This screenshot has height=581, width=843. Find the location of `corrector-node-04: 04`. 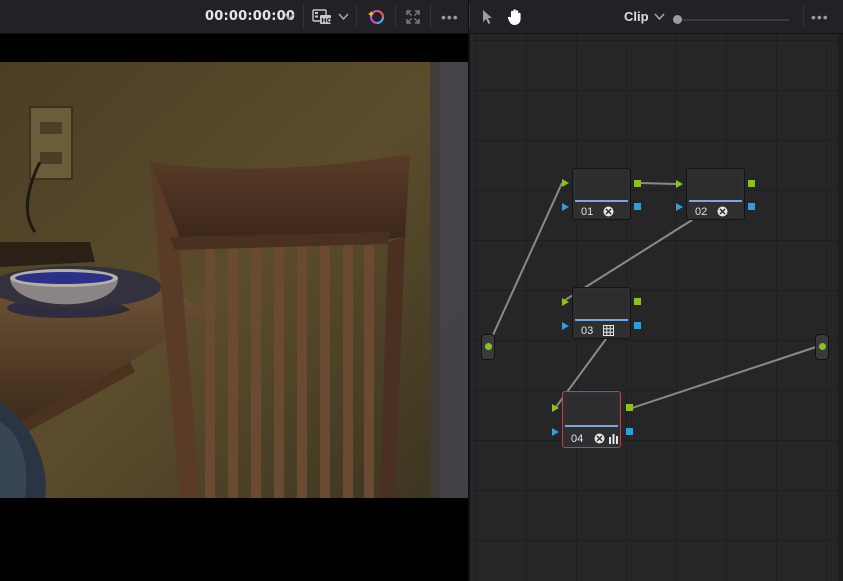

corrector-node-04: 04 is located at coordinates (591, 419).